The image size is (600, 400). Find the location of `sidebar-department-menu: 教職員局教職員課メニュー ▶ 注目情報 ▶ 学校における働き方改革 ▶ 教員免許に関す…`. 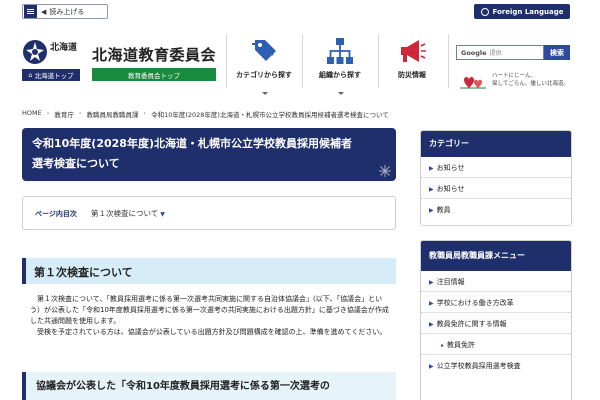

sidebar-department-menu: 教職員局教職員課メニュー ▶ 注目情報 ▶ 学校における働き方改革 ▶ 教員免許に関す… is located at coordinates (496, 320).